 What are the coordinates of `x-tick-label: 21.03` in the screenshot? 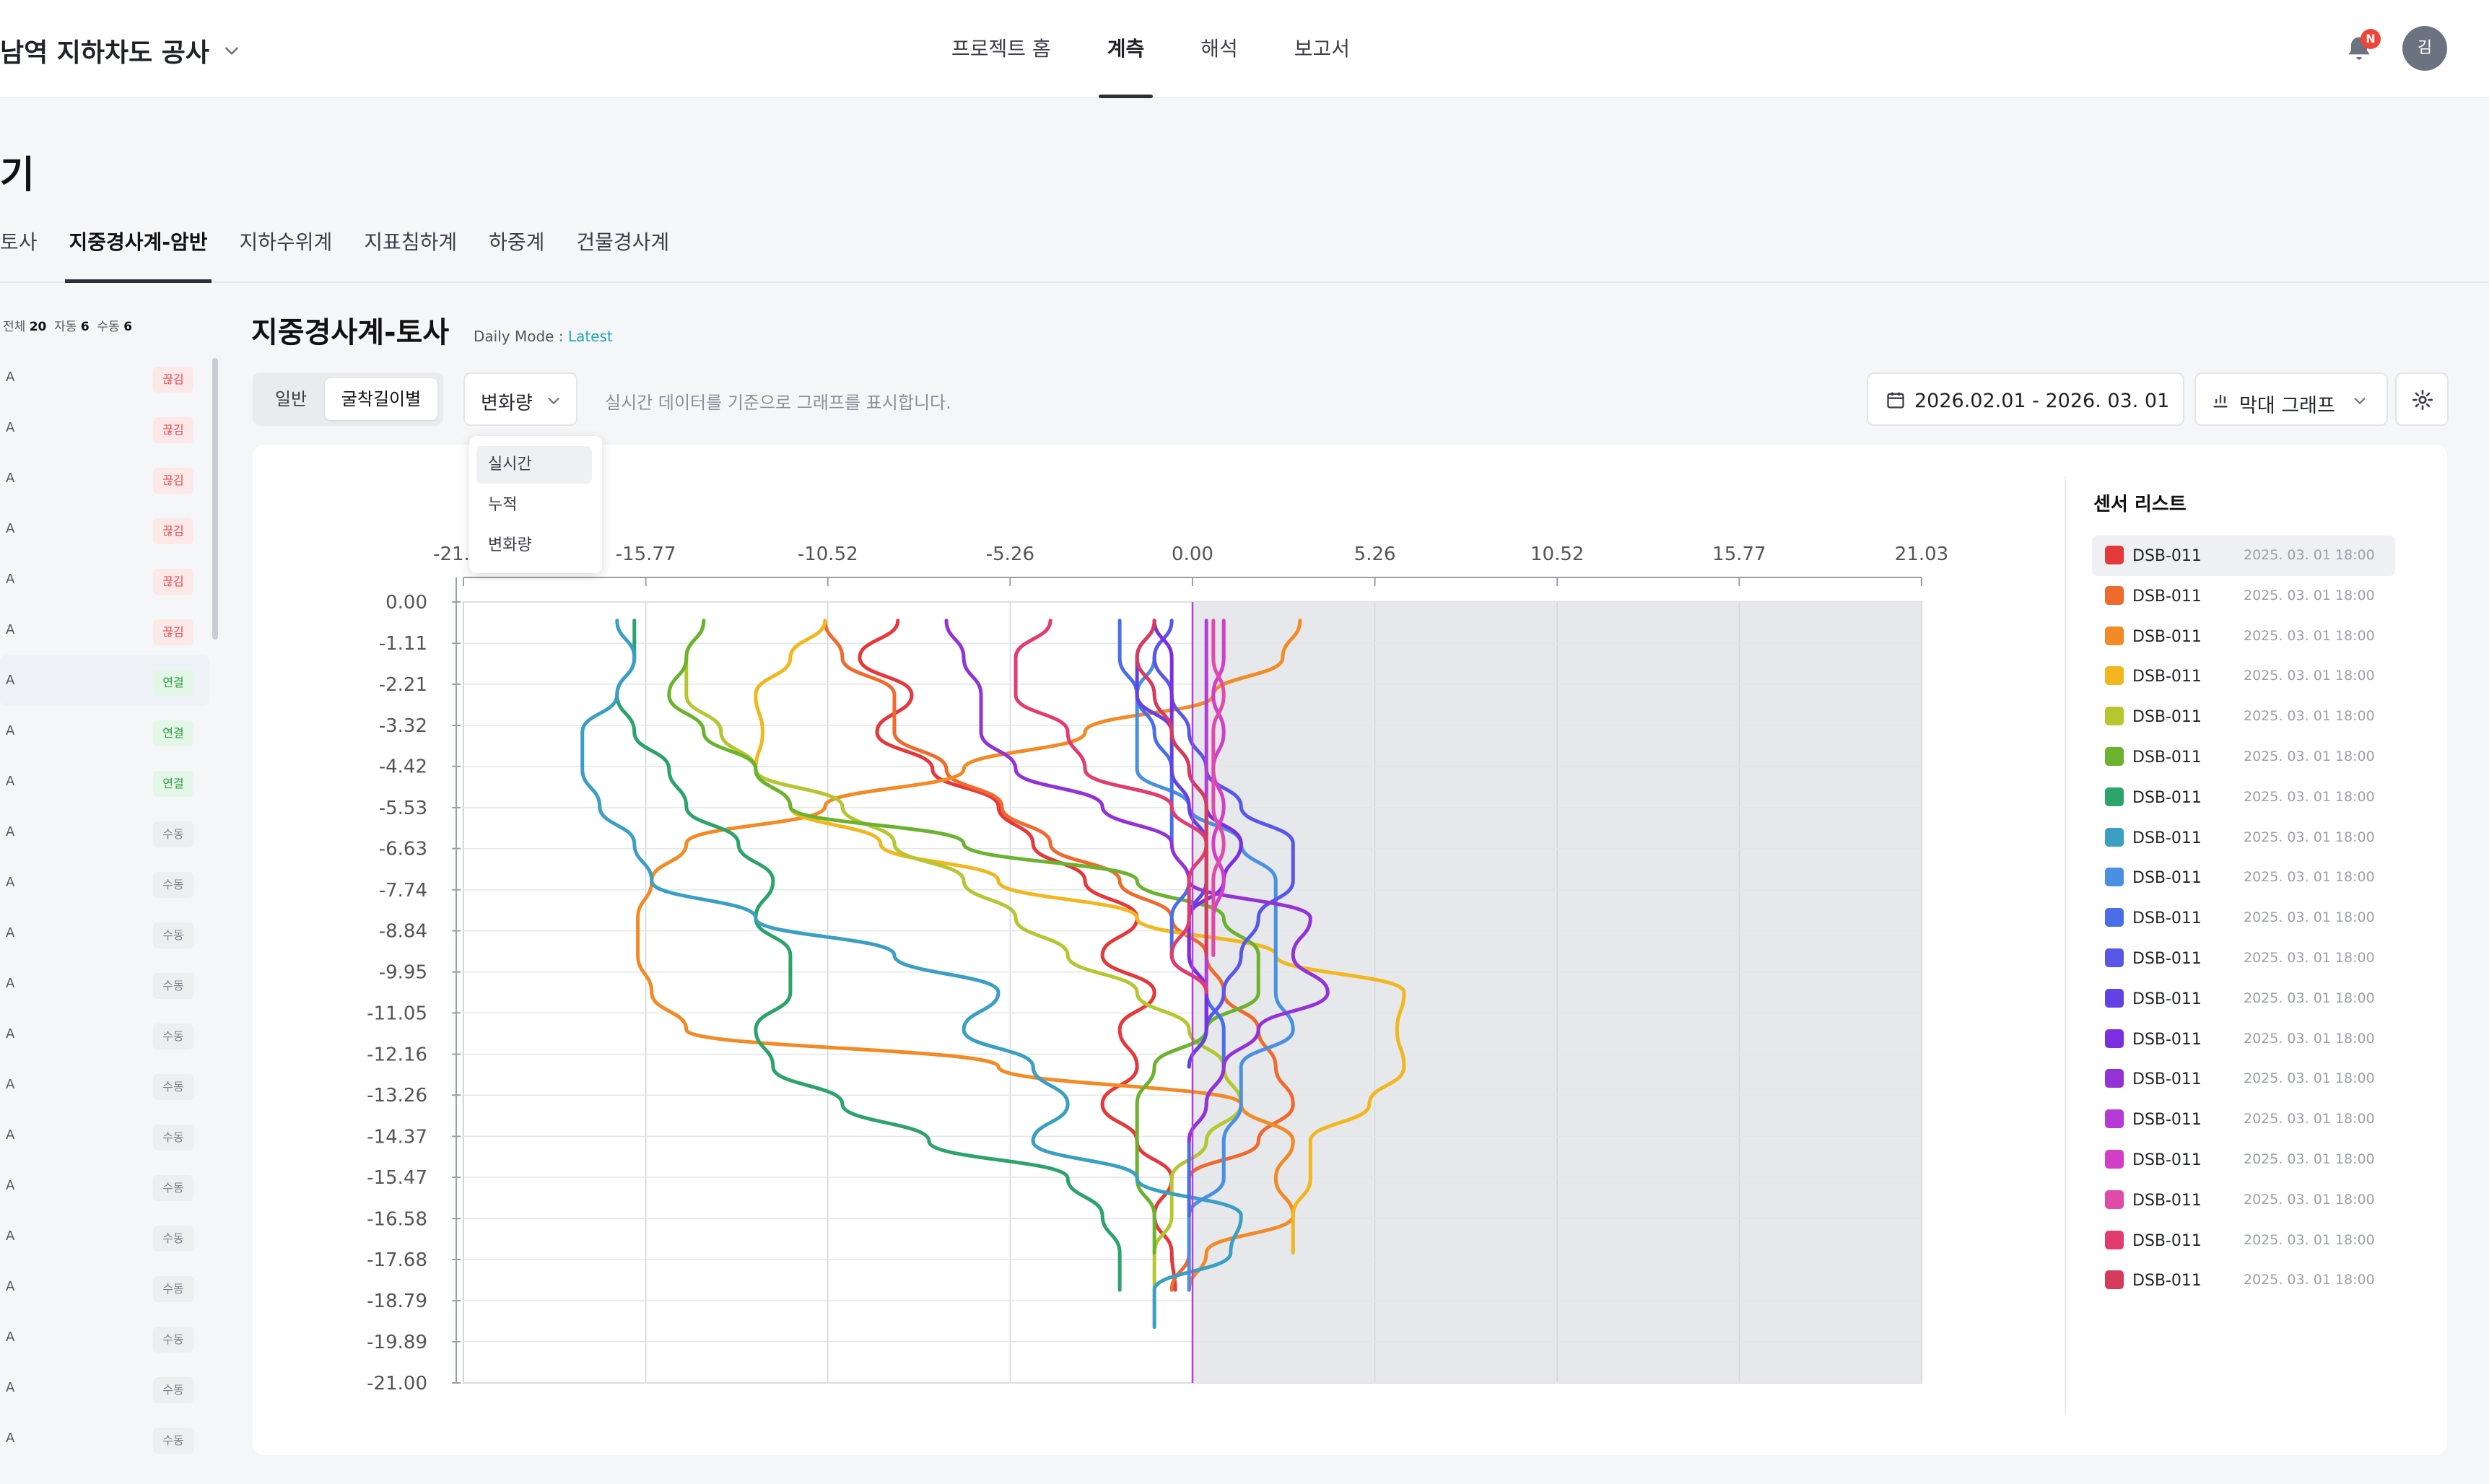 It's located at (1921, 554).